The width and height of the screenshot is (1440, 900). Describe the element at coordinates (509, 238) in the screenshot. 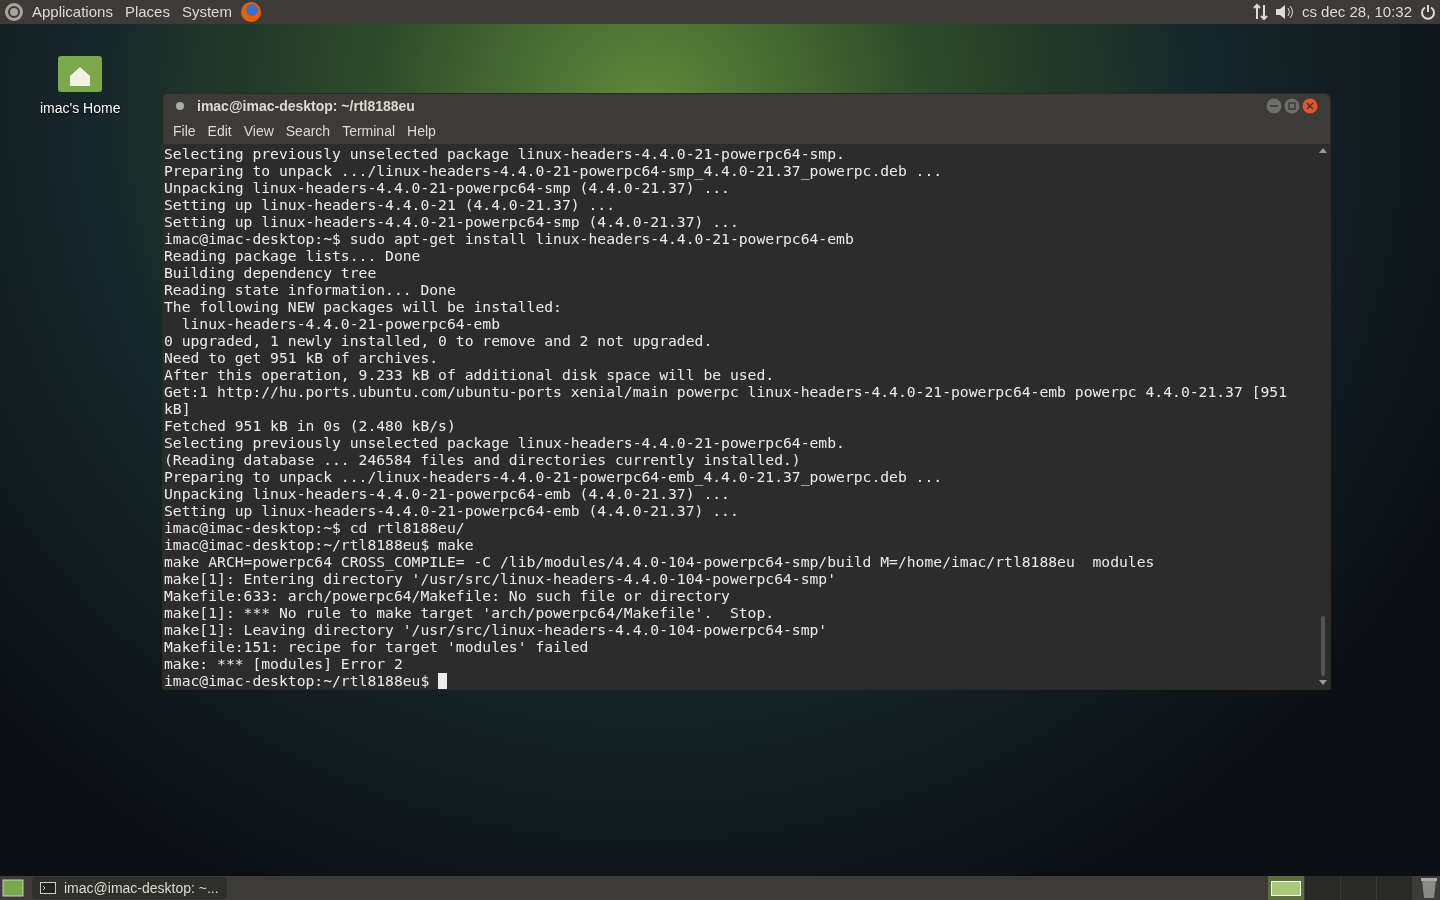

I see `terminal-line: imac@imac-desktop:~$ sudo apt-get install linux-headers-4.4.0-21-powerpc64-emb` at that location.